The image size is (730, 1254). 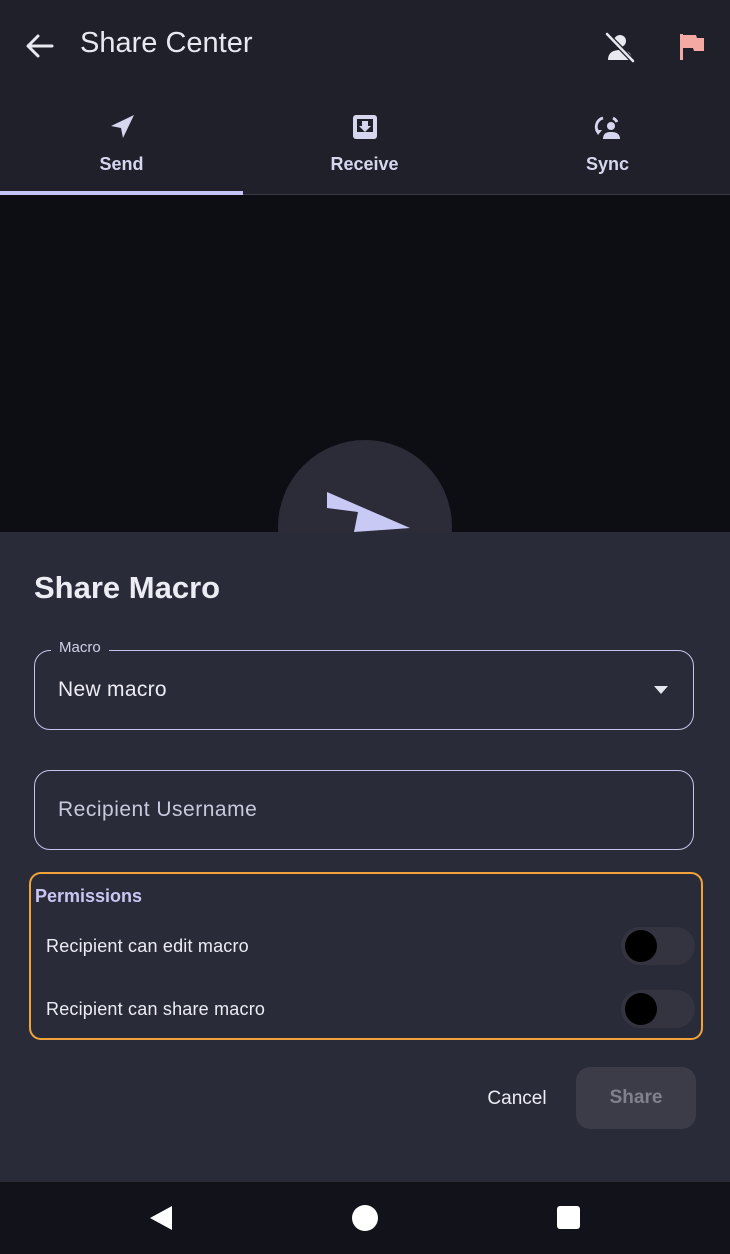 I want to click on system-navigation-bar, so click(x=365, y=1218).